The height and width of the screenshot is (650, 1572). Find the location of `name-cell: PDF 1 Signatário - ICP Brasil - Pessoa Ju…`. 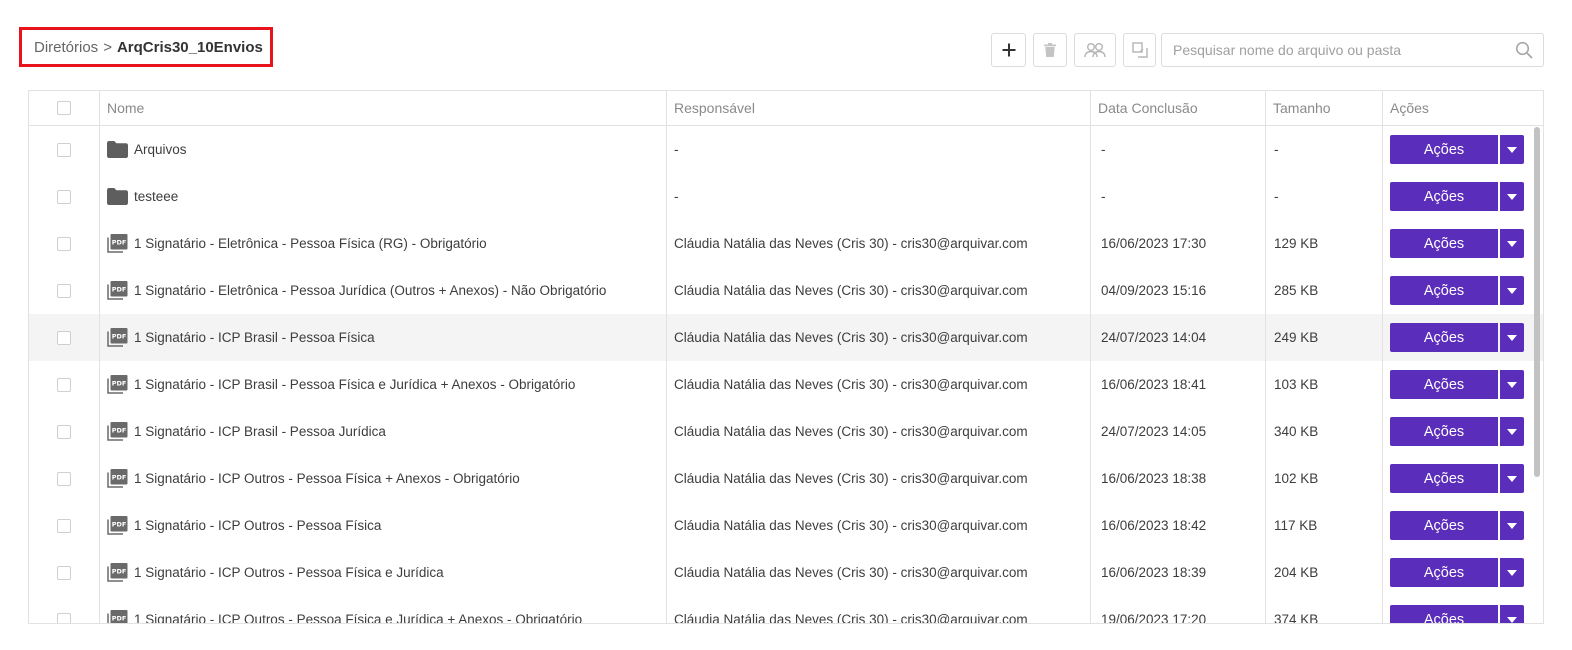

name-cell: PDF 1 Signatário - ICP Brasil - Pessoa Ju… is located at coordinates (383, 431).